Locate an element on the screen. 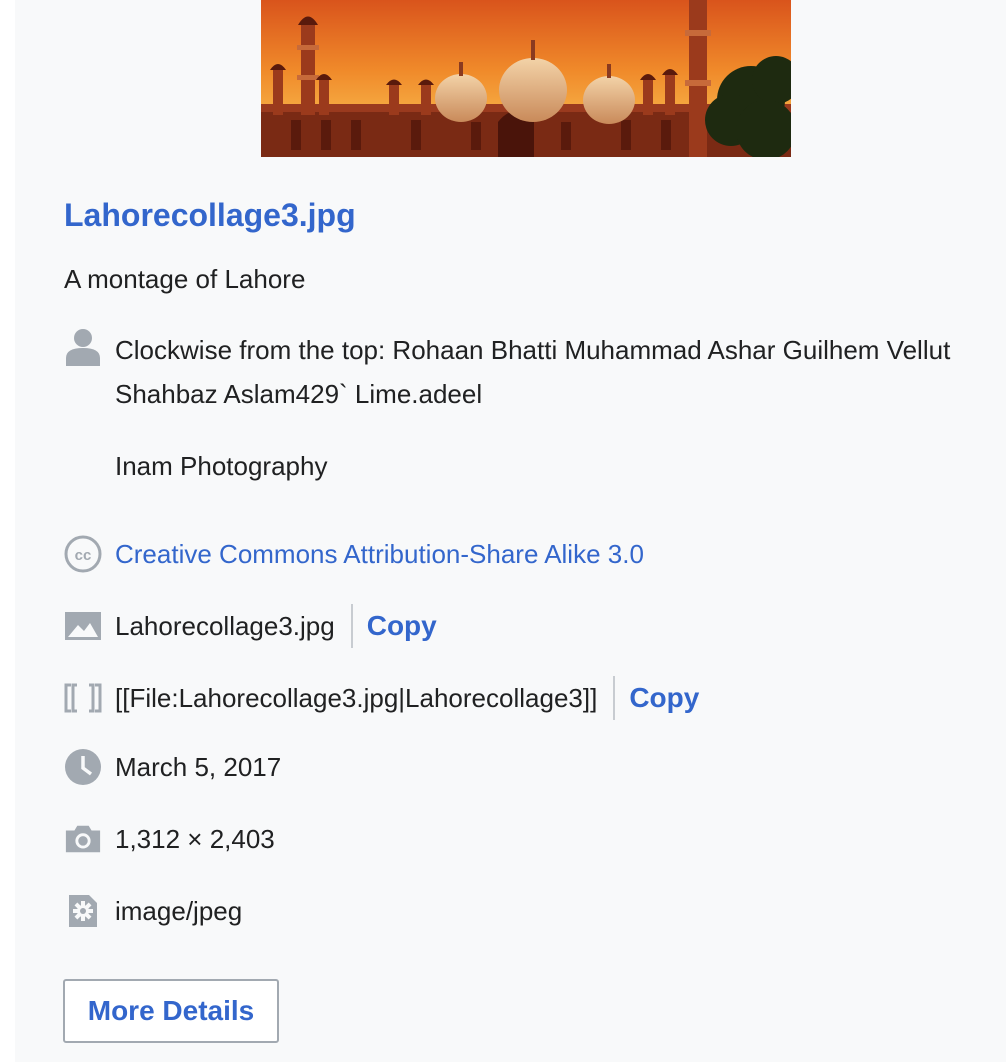  image-icon is located at coordinates (83, 626).